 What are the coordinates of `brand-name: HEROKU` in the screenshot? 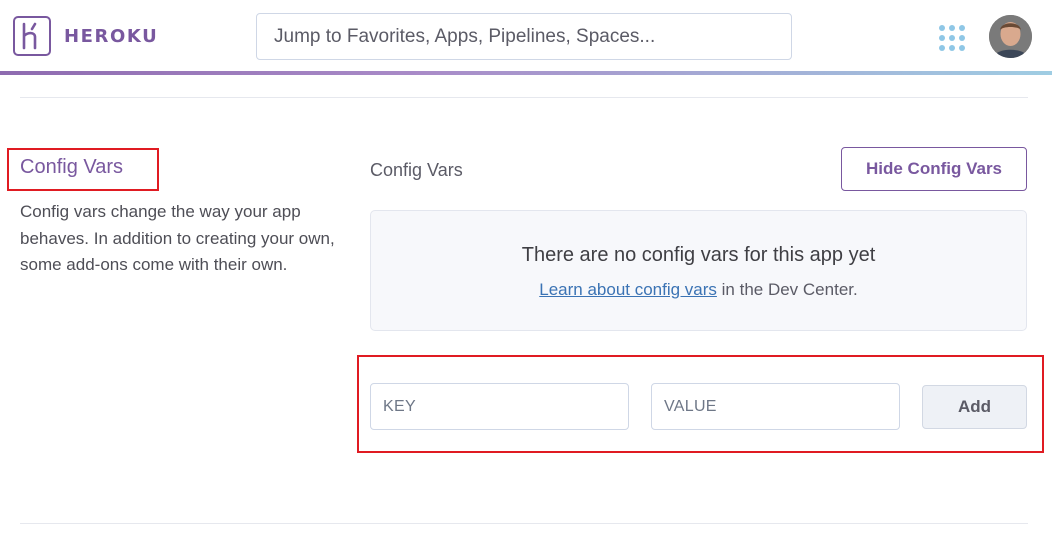 It's located at (111, 36).